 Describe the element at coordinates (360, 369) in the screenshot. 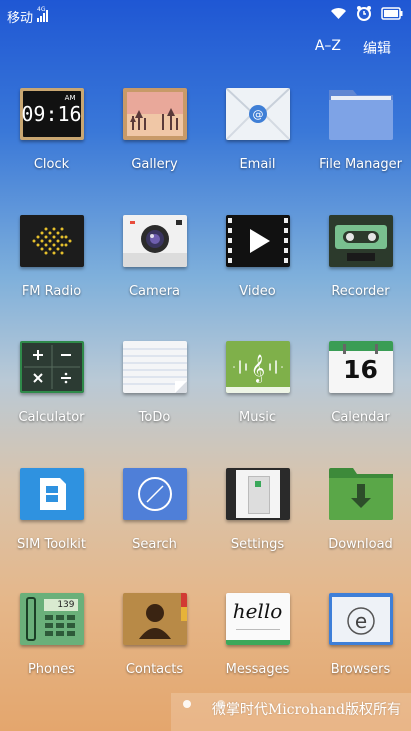

I see `calendar-day: 16` at that location.